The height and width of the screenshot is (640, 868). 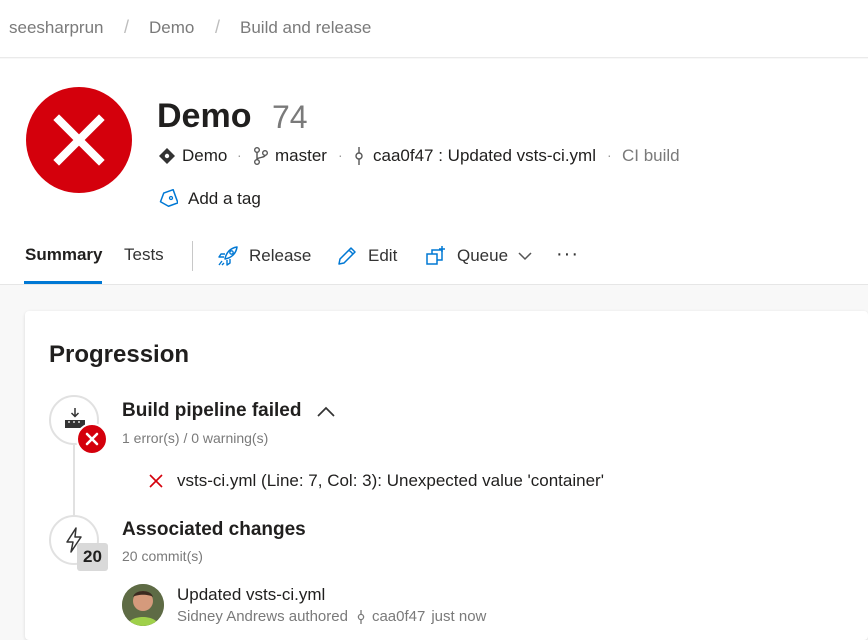 What do you see at coordinates (525, 256) in the screenshot?
I see `chevron-down-icon` at bounding box center [525, 256].